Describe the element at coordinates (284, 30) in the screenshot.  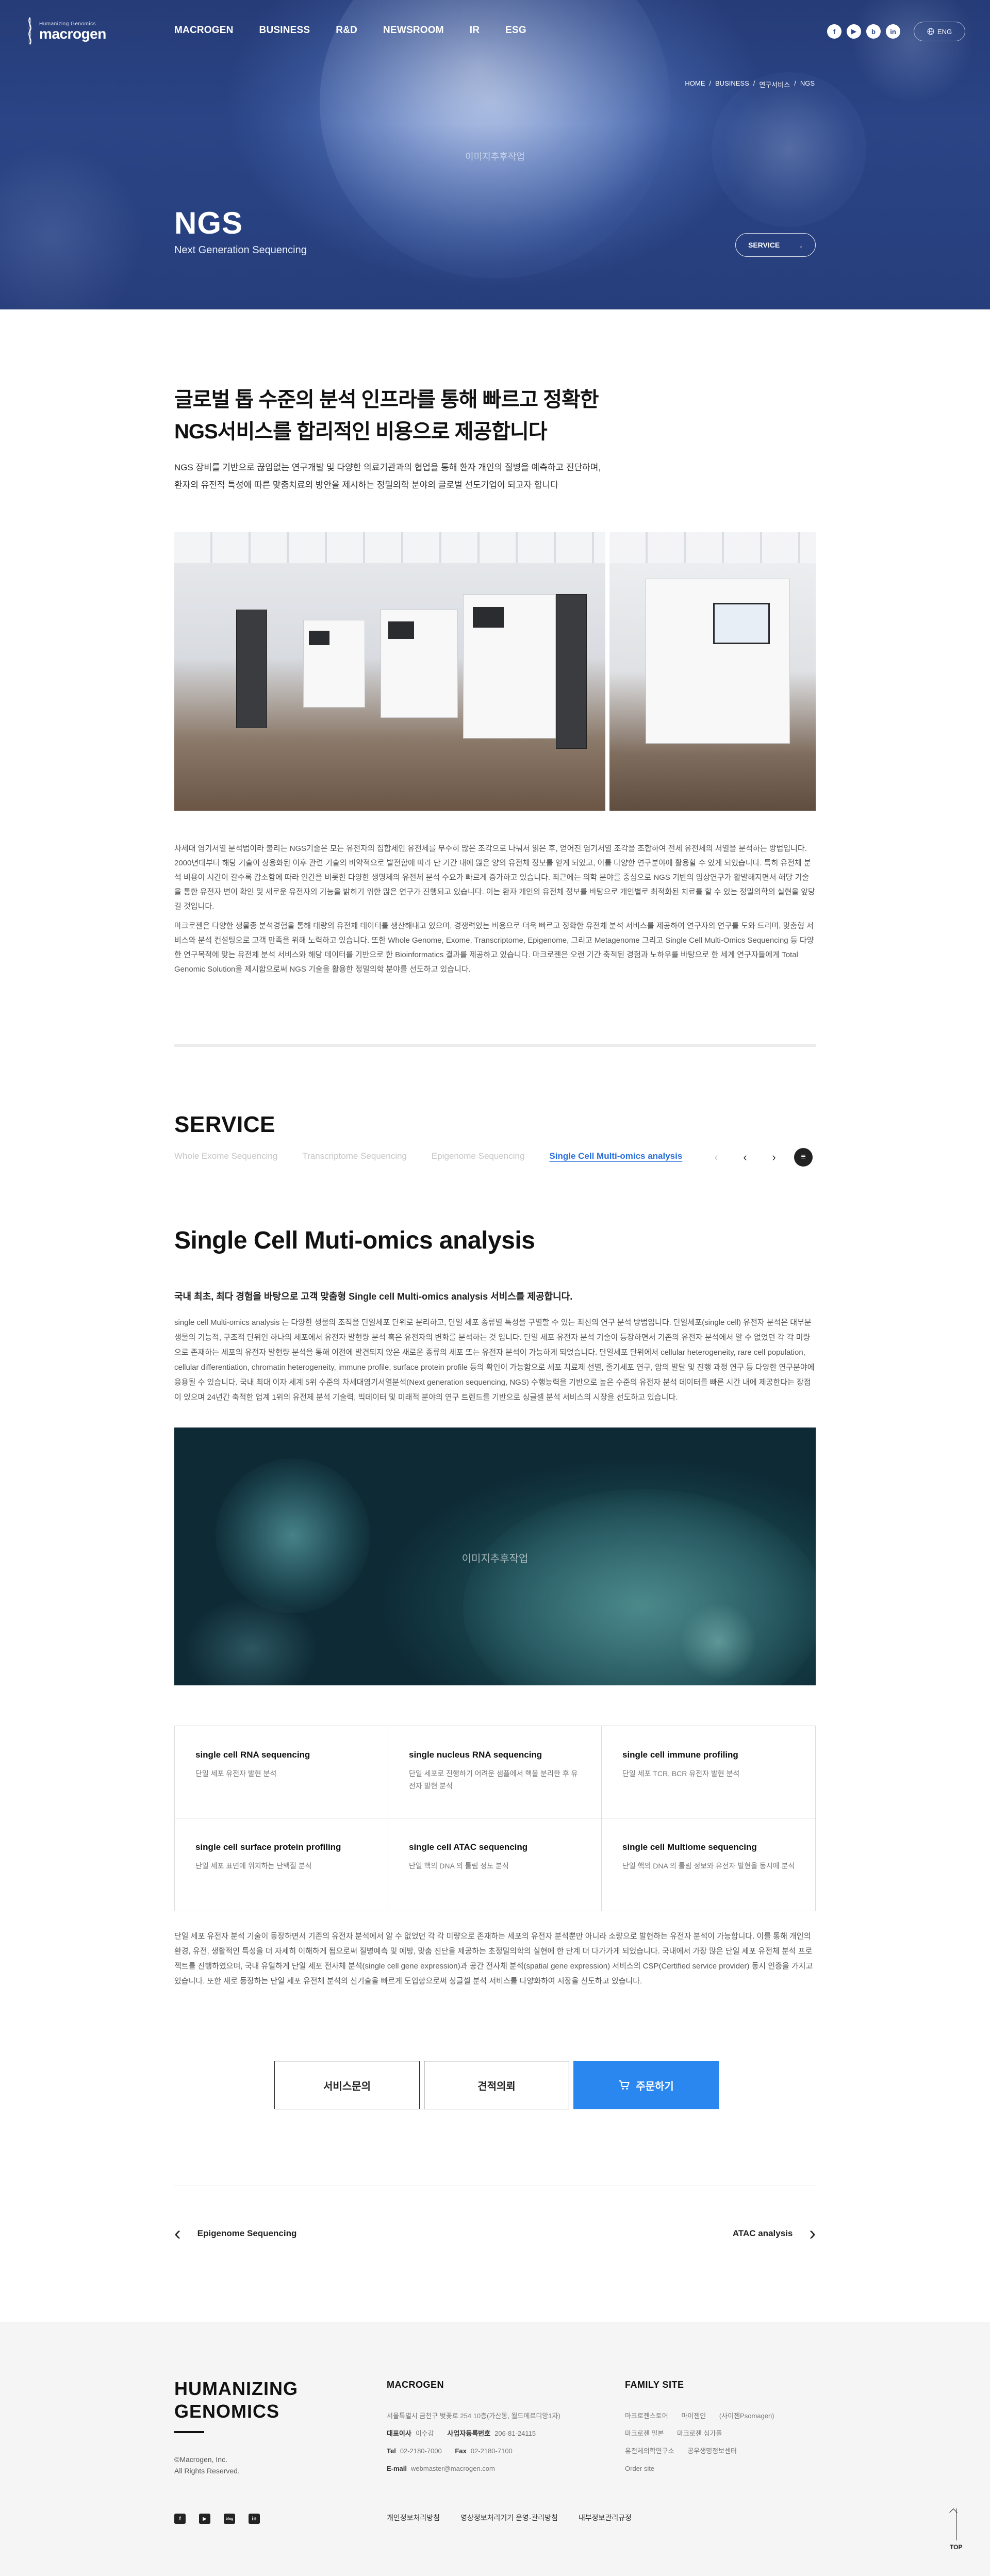
I see `nav-business: BUSINESS` at that location.